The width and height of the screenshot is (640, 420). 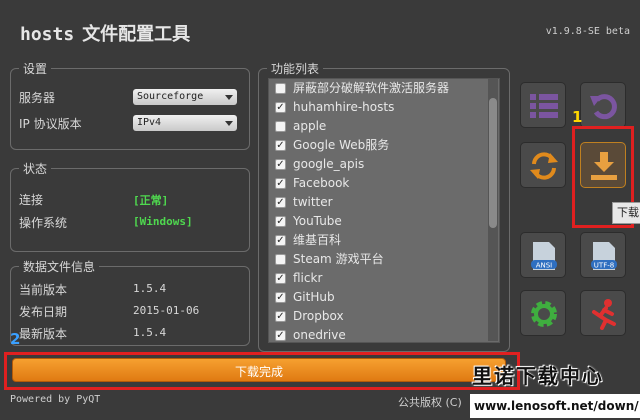 I want to click on settings-button, so click(x=543, y=313).